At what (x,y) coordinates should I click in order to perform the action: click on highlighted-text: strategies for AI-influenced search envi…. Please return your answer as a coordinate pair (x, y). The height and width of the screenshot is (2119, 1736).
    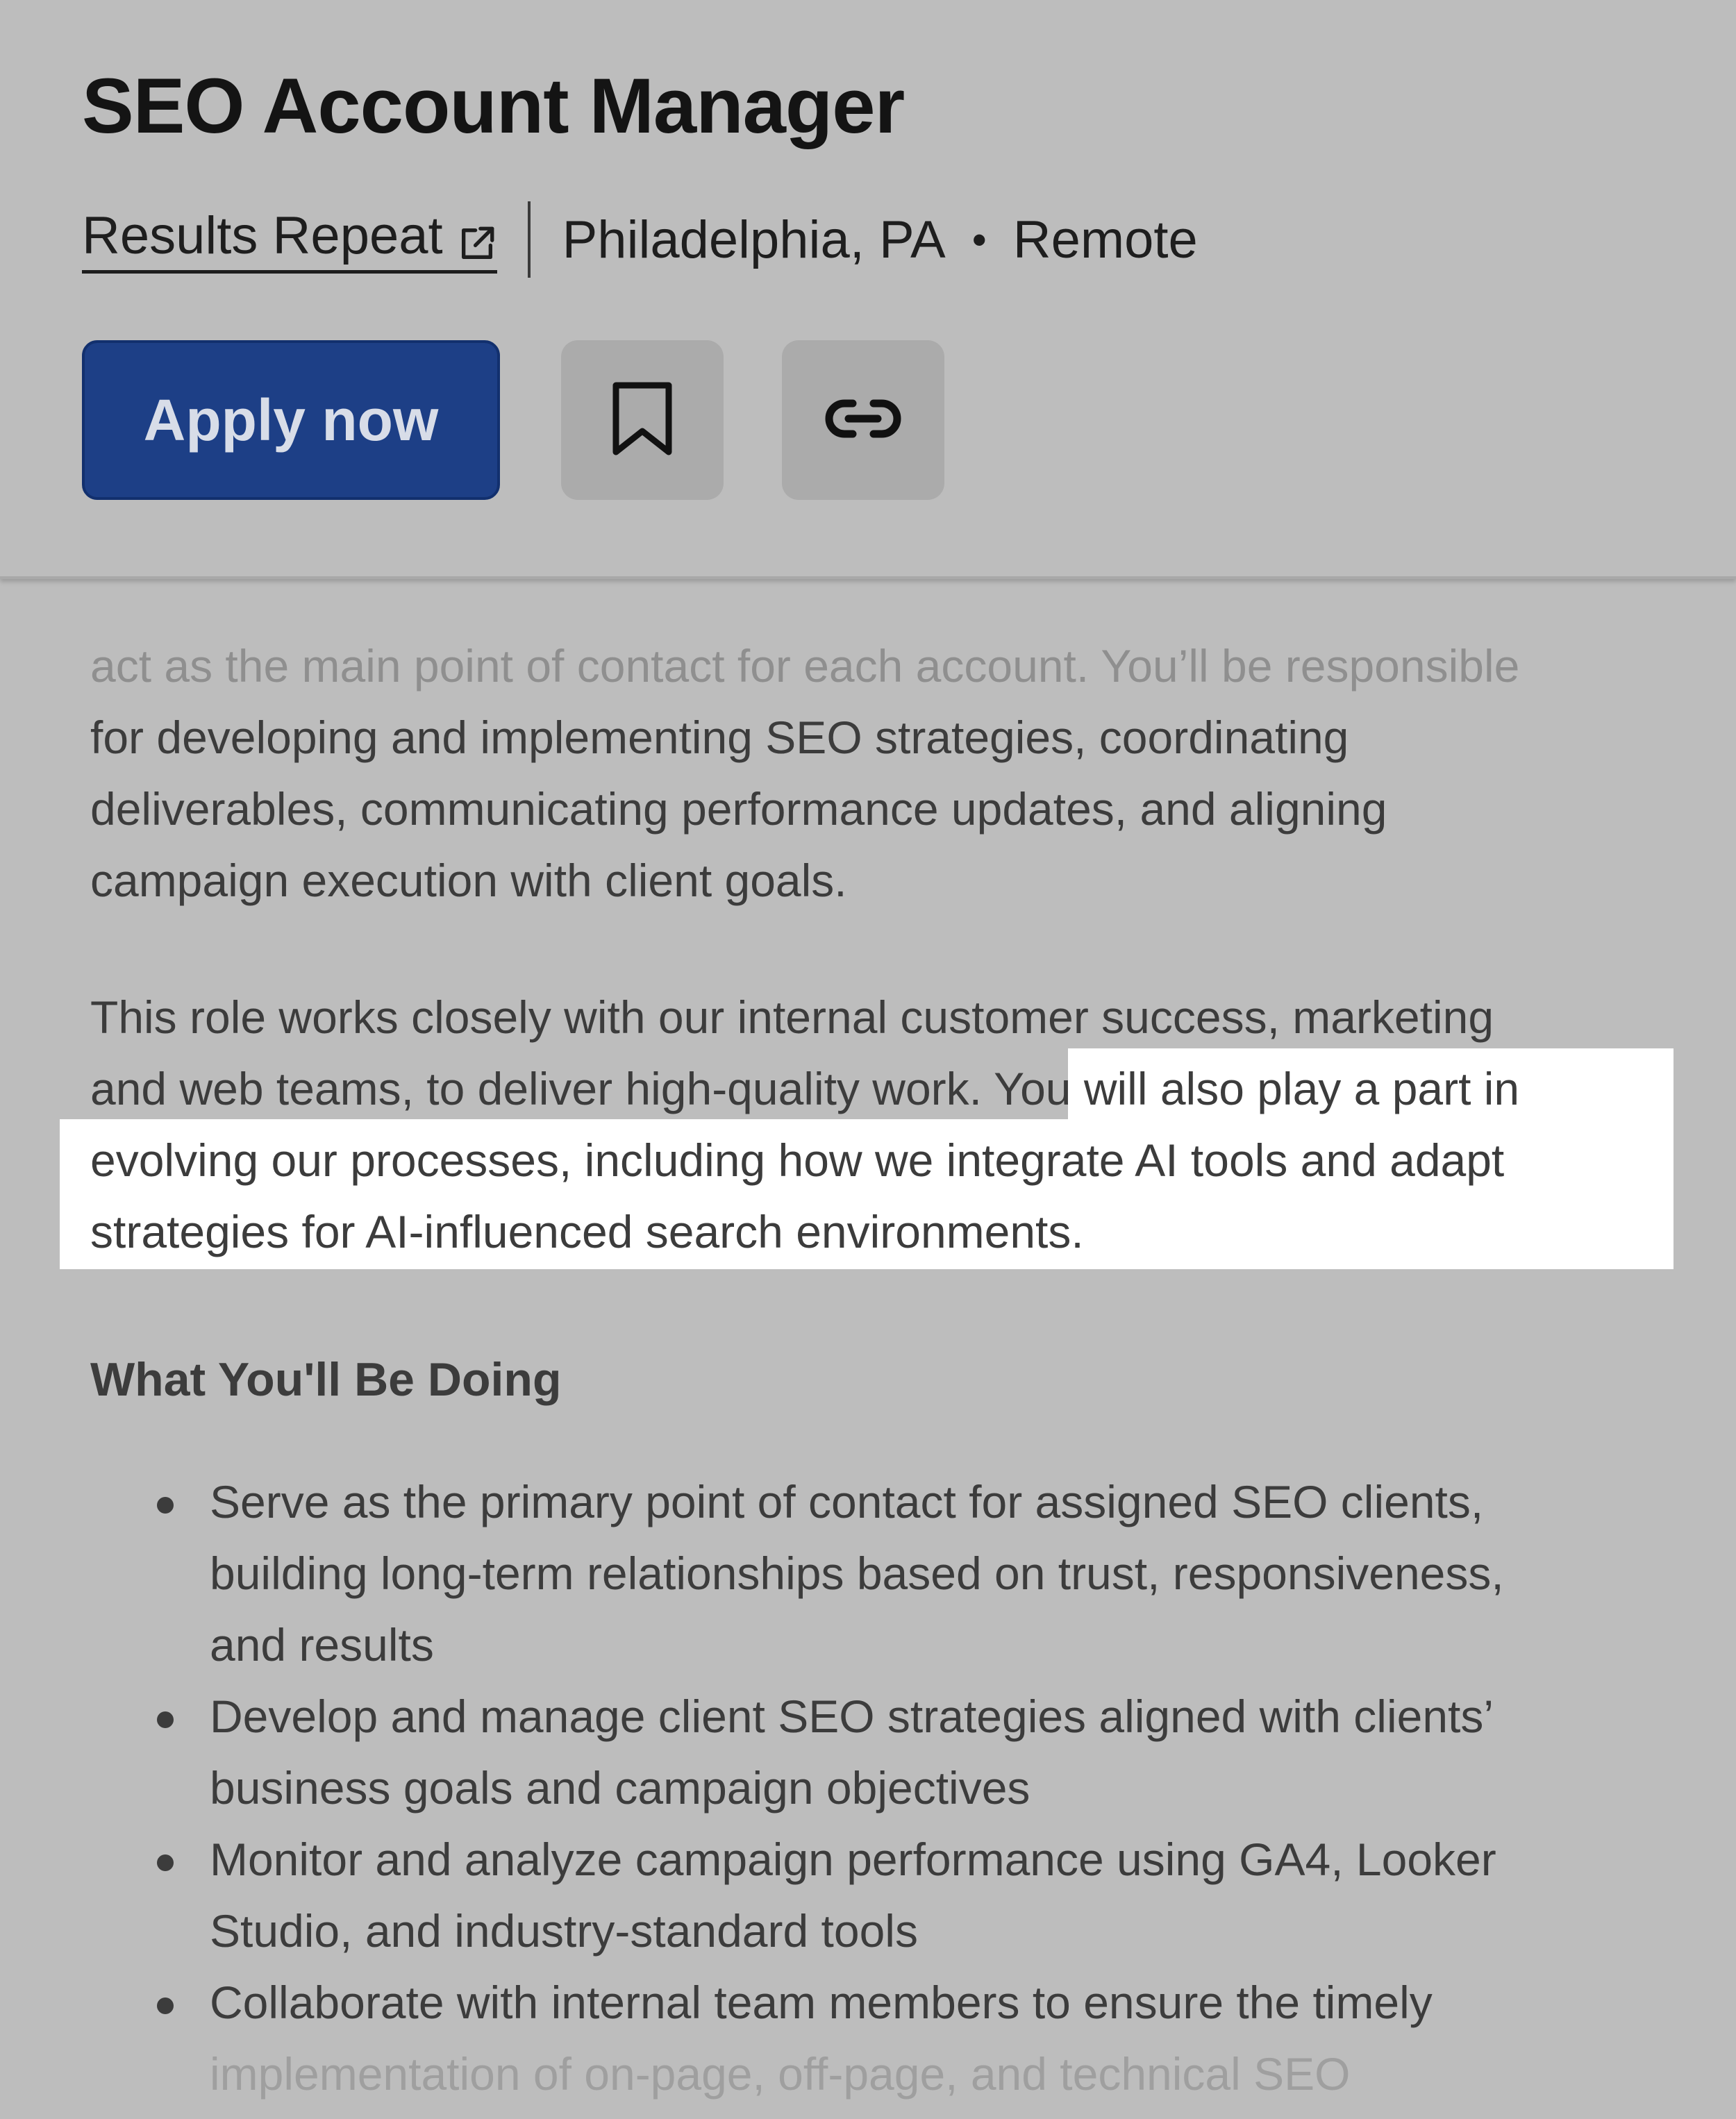
    Looking at the image, I should click on (587, 1231).